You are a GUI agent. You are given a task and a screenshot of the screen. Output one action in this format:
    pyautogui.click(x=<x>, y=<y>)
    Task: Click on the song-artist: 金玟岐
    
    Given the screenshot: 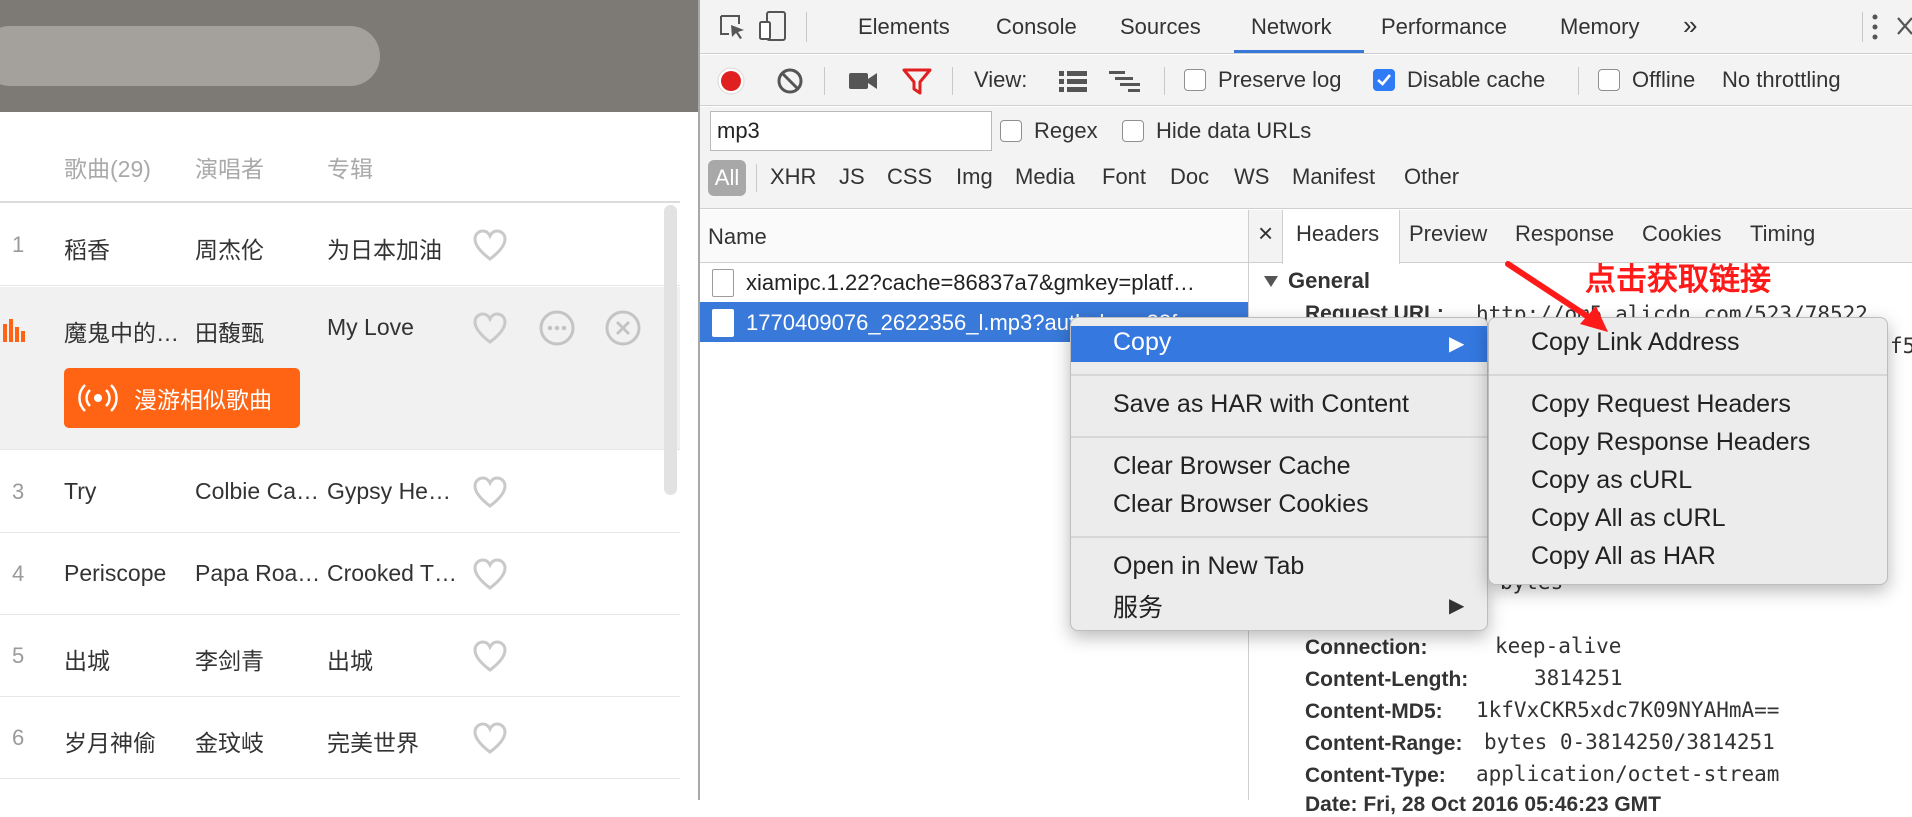 What is the action you would take?
    pyautogui.click(x=229, y=741)
    